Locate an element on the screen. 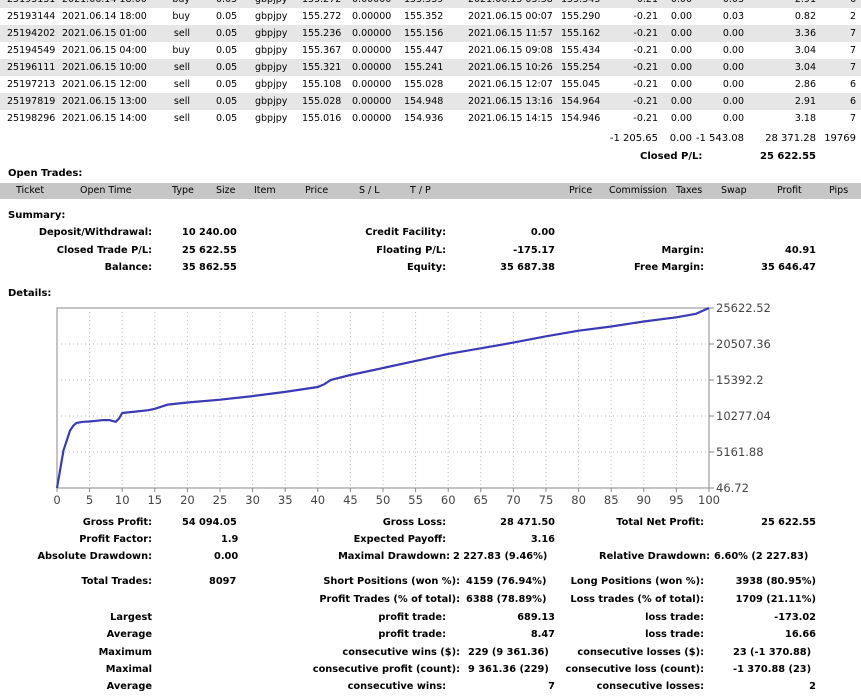  trade-cell-swap: 0.00 is located at coordinates (733, 50).